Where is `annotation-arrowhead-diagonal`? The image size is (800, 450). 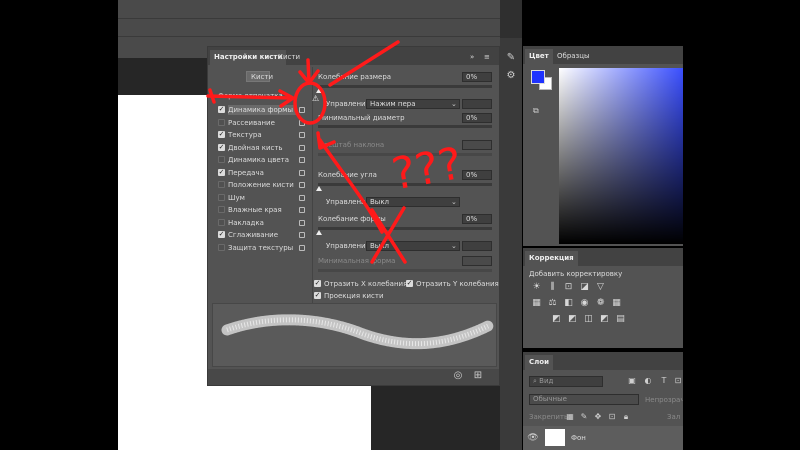 annotation-arrowhead-diagonal is located at coordinates (326, 140).